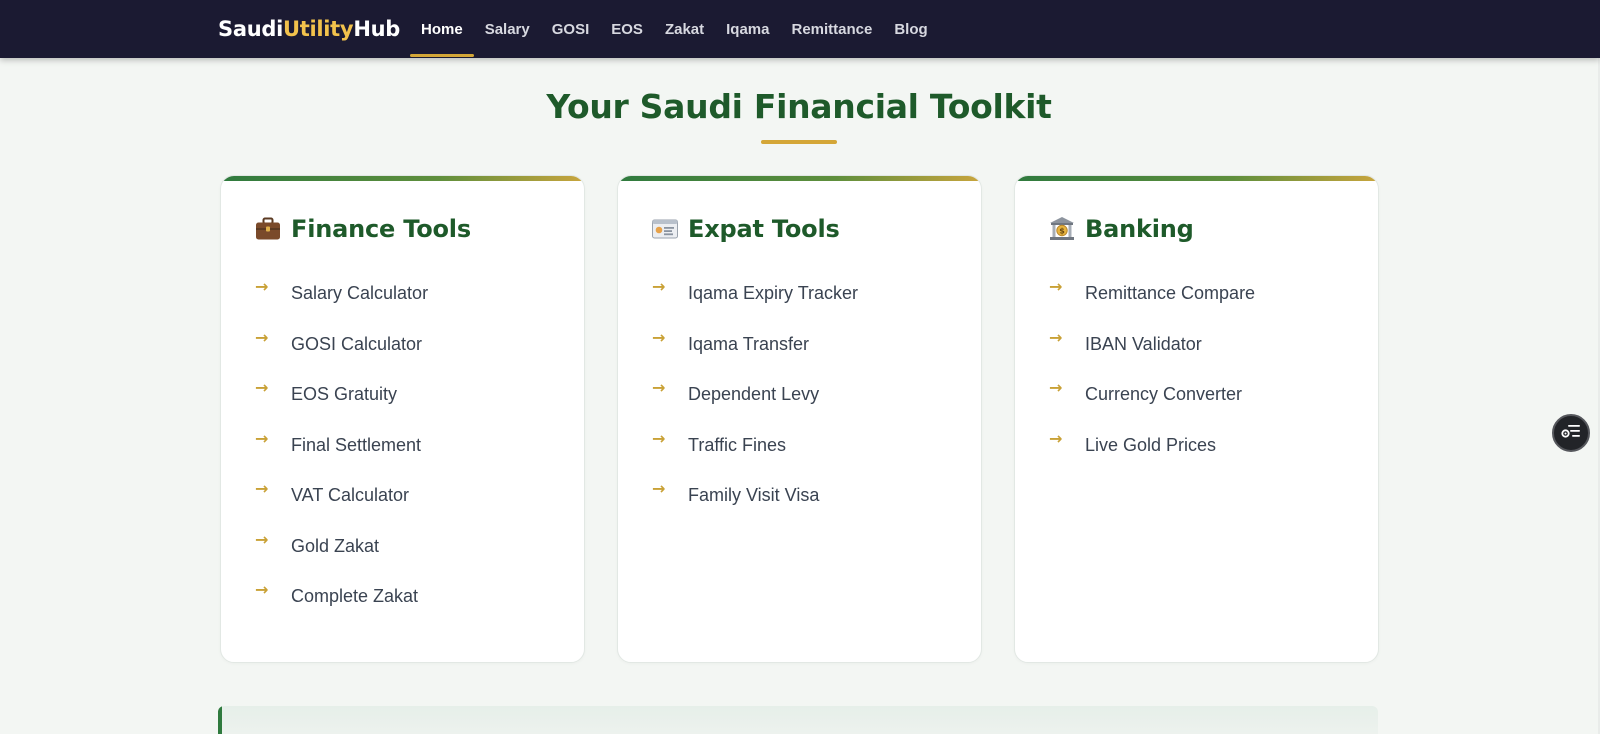 The width and height of the screenshot is (1600, 734). I want to click on floating-menu-button, so click(1571, 433).